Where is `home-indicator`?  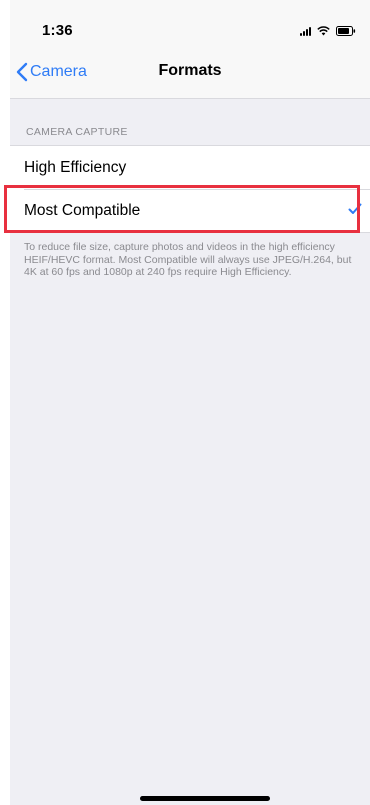 home-indicator is located at coordinates (205, 798).